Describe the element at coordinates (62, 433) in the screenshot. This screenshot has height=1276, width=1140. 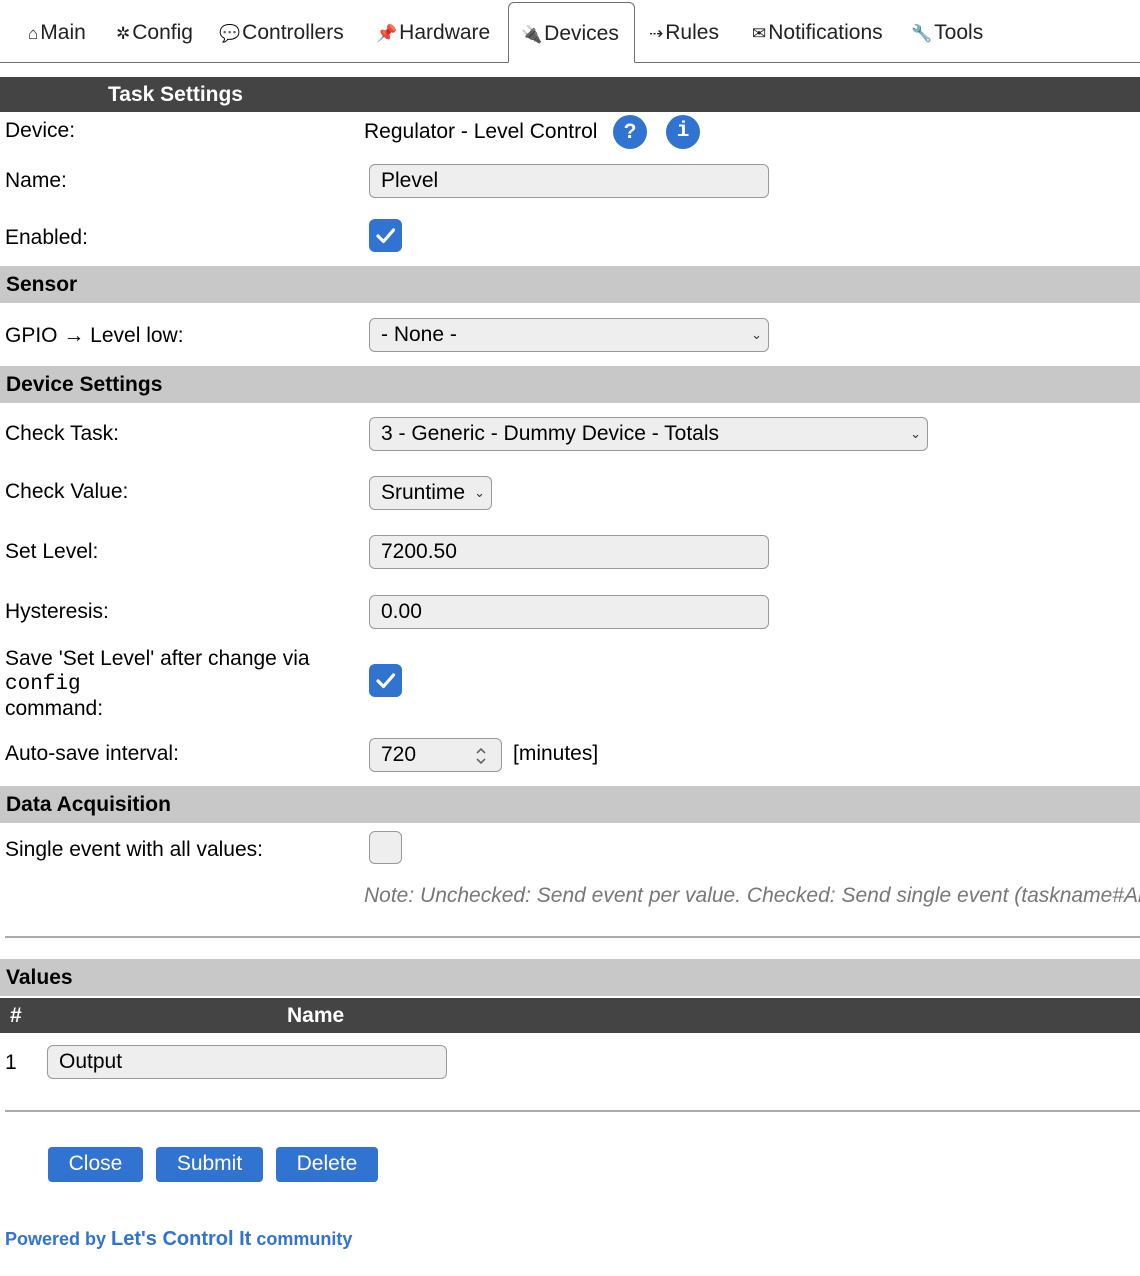
I see `check-task-label: Check Task:` at that location.